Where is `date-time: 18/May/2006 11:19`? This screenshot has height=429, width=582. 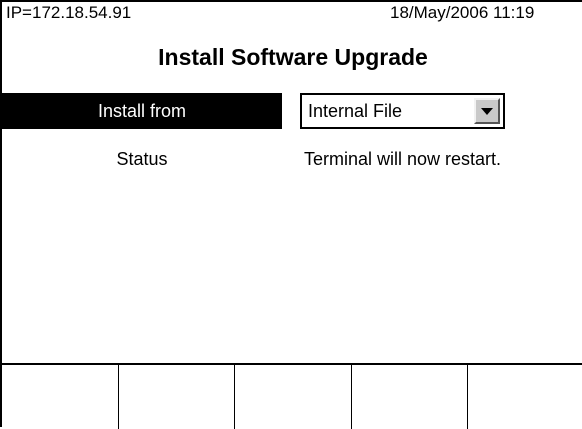 date-time: 18/May/2006 11:19 is located at coordinates (462, 12).